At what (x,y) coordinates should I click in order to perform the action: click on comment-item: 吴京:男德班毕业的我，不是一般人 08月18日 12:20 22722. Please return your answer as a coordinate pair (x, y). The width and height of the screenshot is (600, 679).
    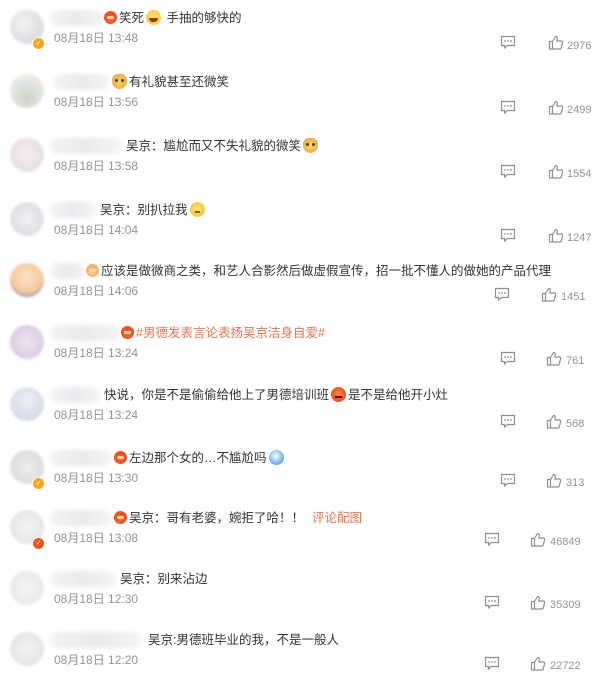
    Looking at the image, I should click on (300, 654).